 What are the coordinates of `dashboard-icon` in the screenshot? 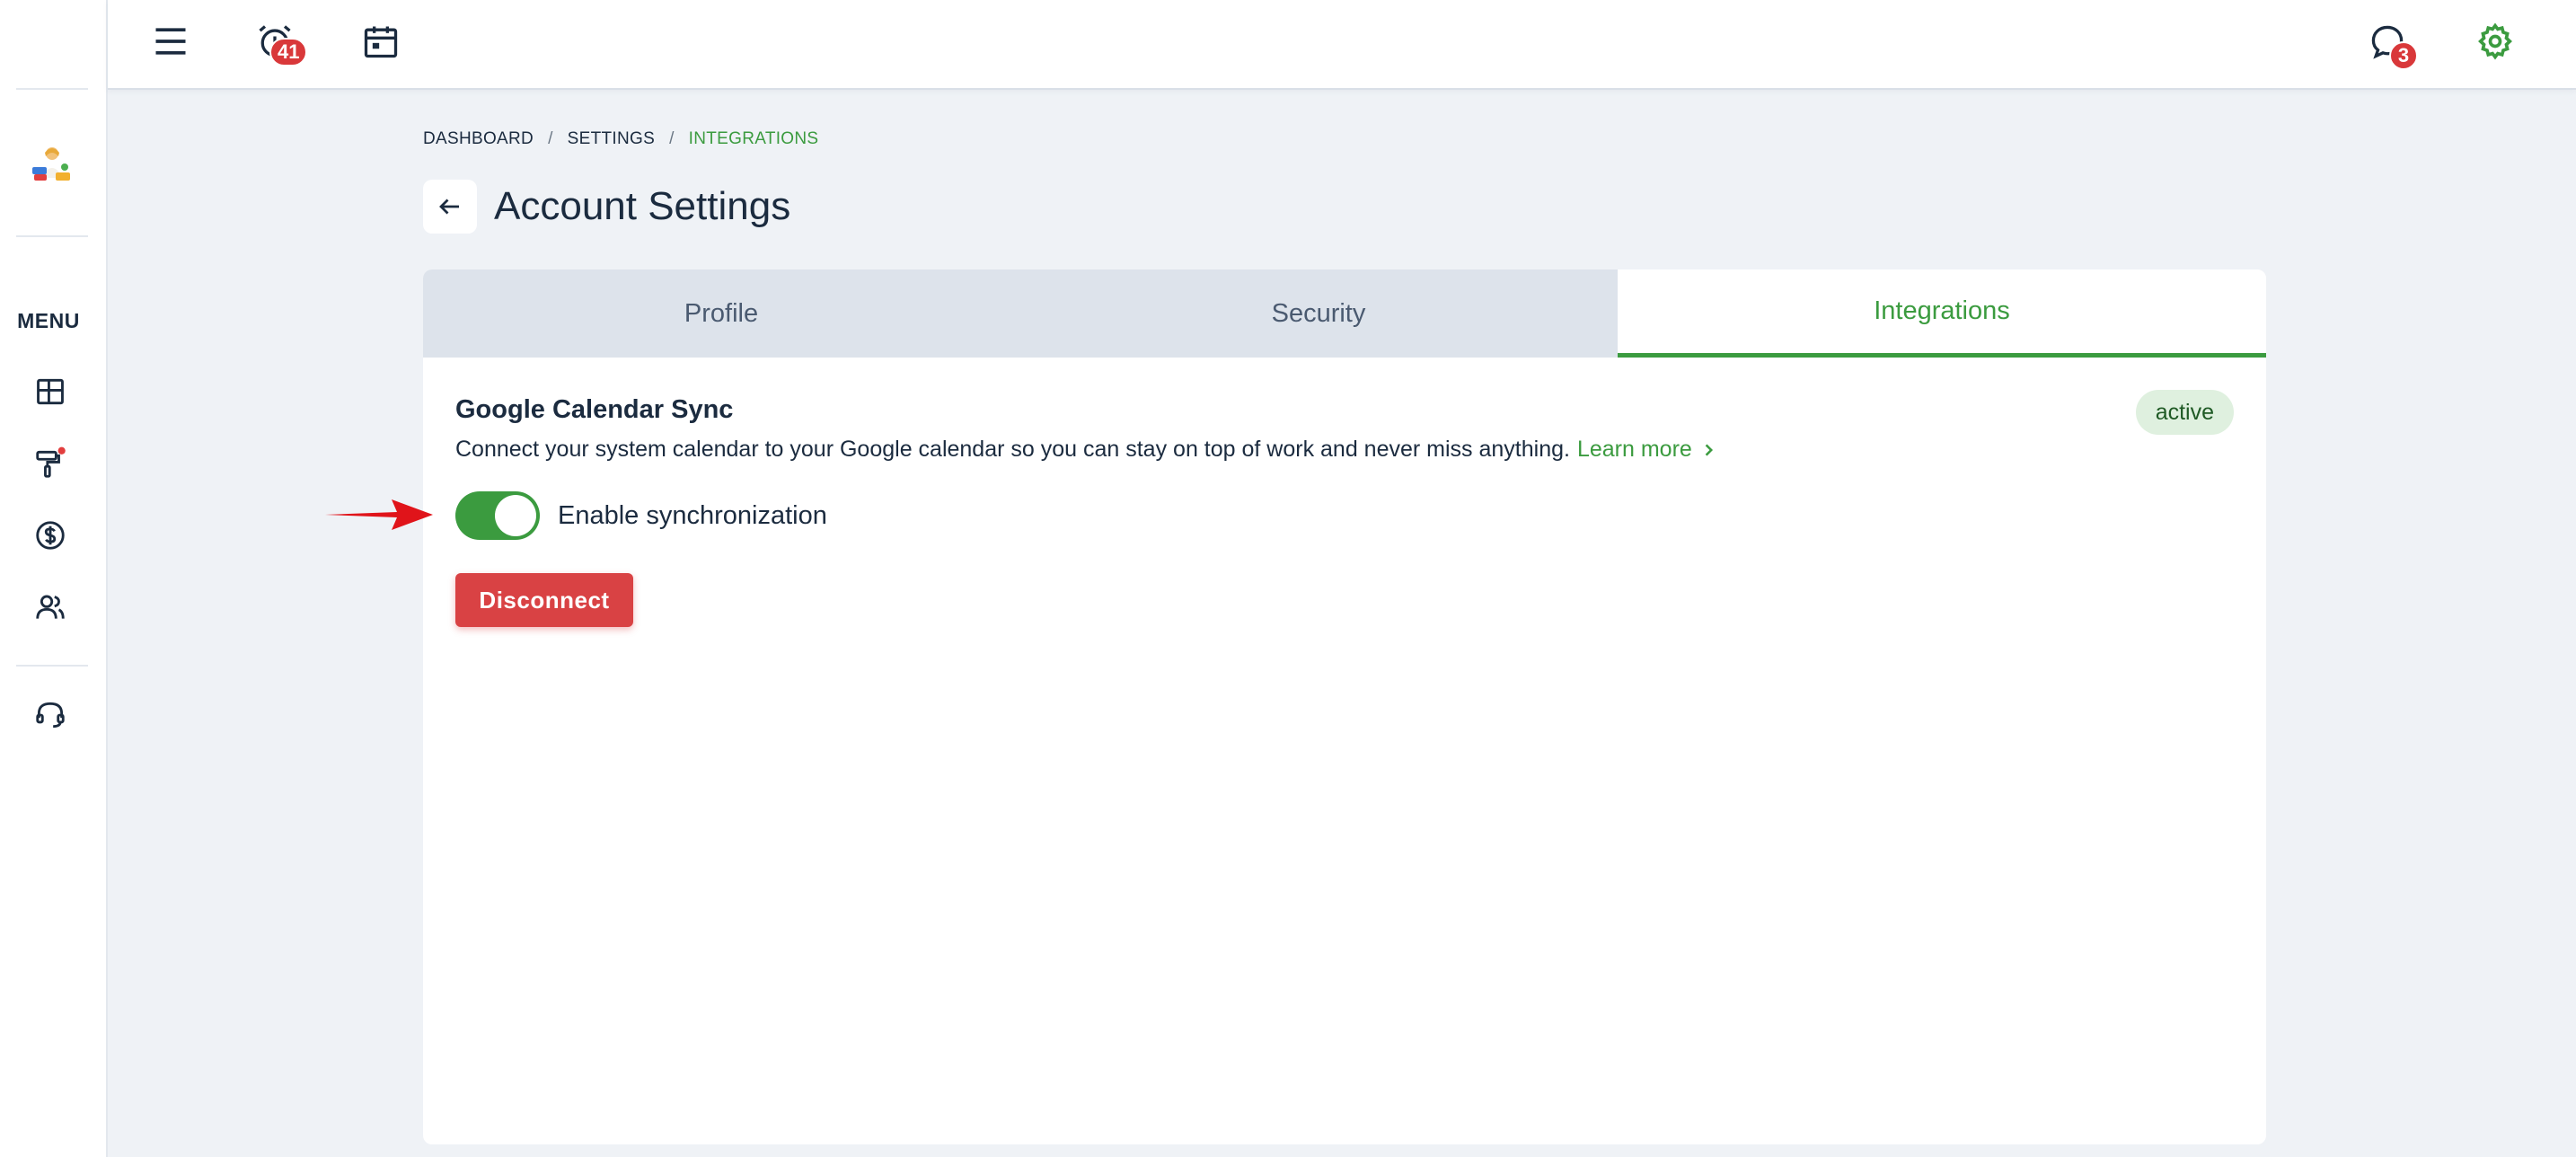 It's located at (50, 391).